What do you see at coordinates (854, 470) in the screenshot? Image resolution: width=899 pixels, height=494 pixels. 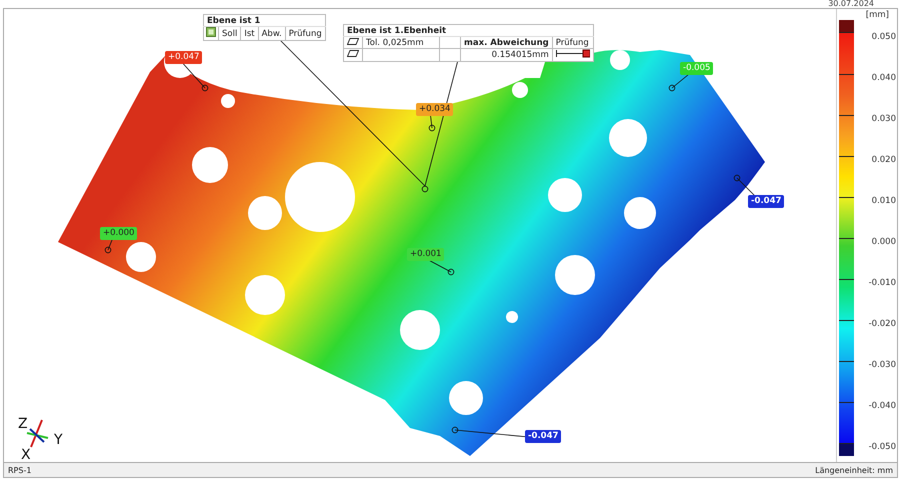 I see `unit-text: Längeneinheit: mm` at bounding box center [854, 470].